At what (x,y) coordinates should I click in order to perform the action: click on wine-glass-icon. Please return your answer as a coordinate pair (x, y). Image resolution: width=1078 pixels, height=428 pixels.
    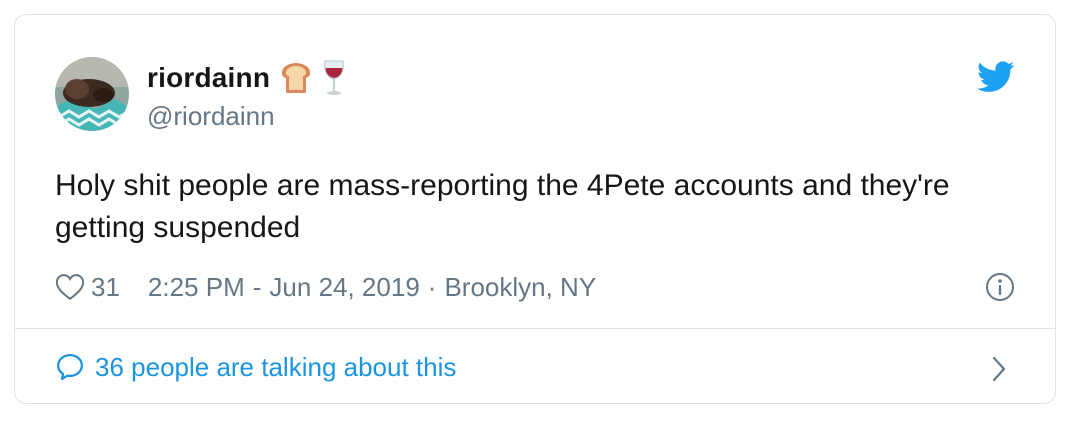
    Looking at the image, I should click on (334, 78).